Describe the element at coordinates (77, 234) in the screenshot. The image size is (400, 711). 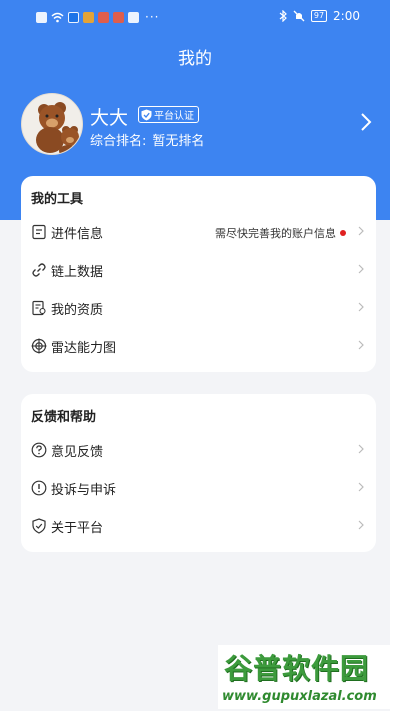
I see `tool-item-label: 进件信息` at that location.